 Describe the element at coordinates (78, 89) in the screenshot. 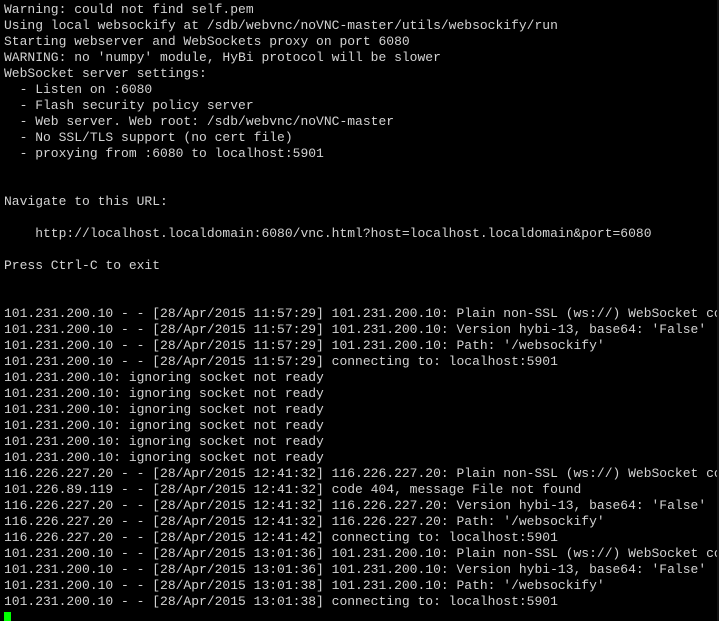

I see `terminal-line: - Listen on :6080` at that location.